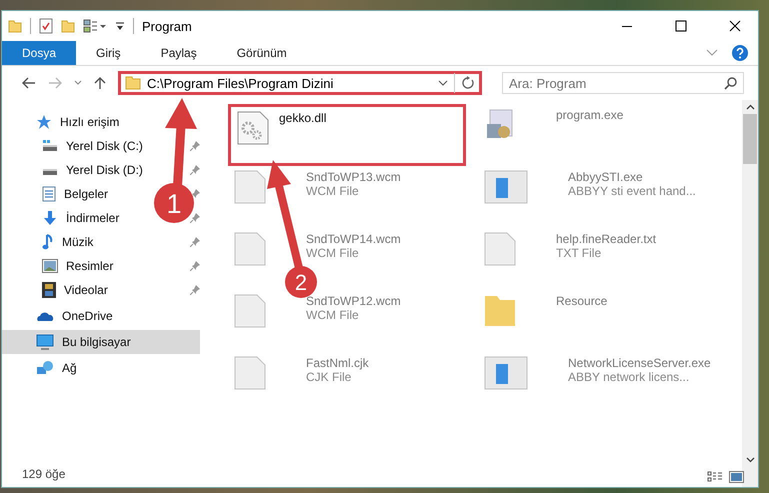 Image resolution: width=769 pixels, height=493 pixels. What do you see at coordinates (75, 146) in the screenshot?
I see `sidebar-item: Yerel Disk (C:)` at bounding box center [75, 146].